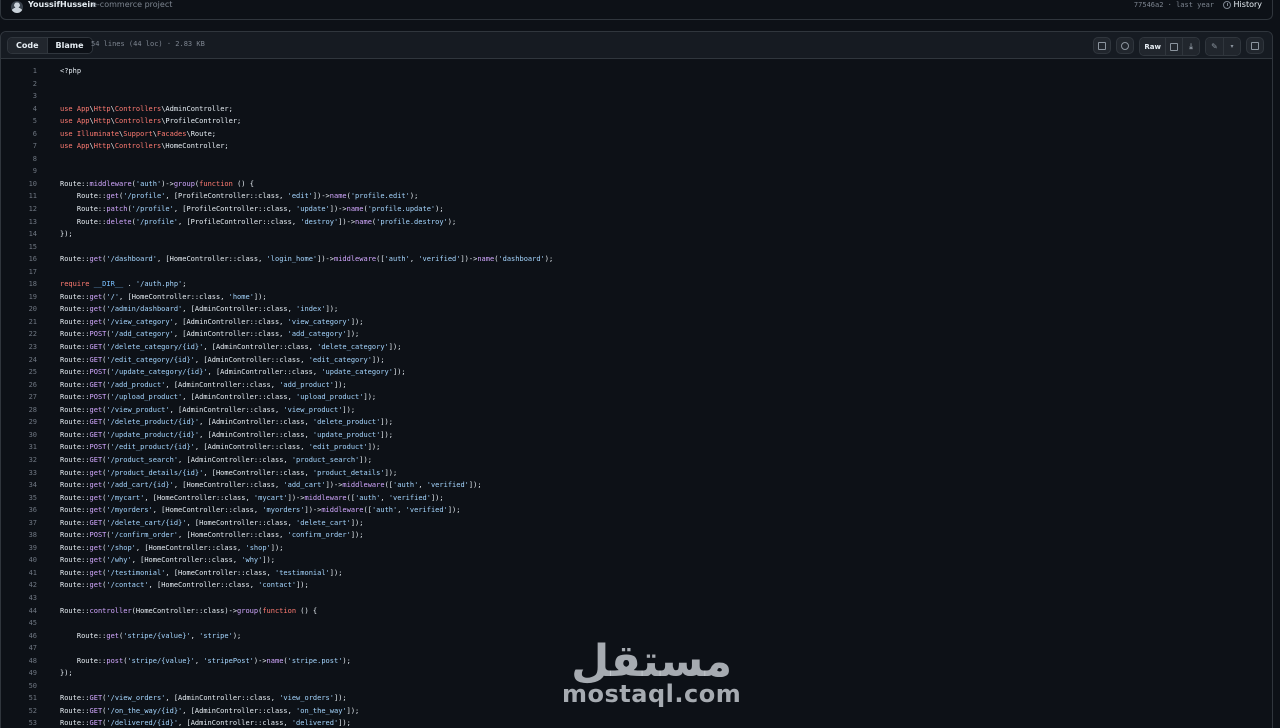  Describe the element at coordinates (636, 96) in the screenshot. I see `code-line: 3` at that location.